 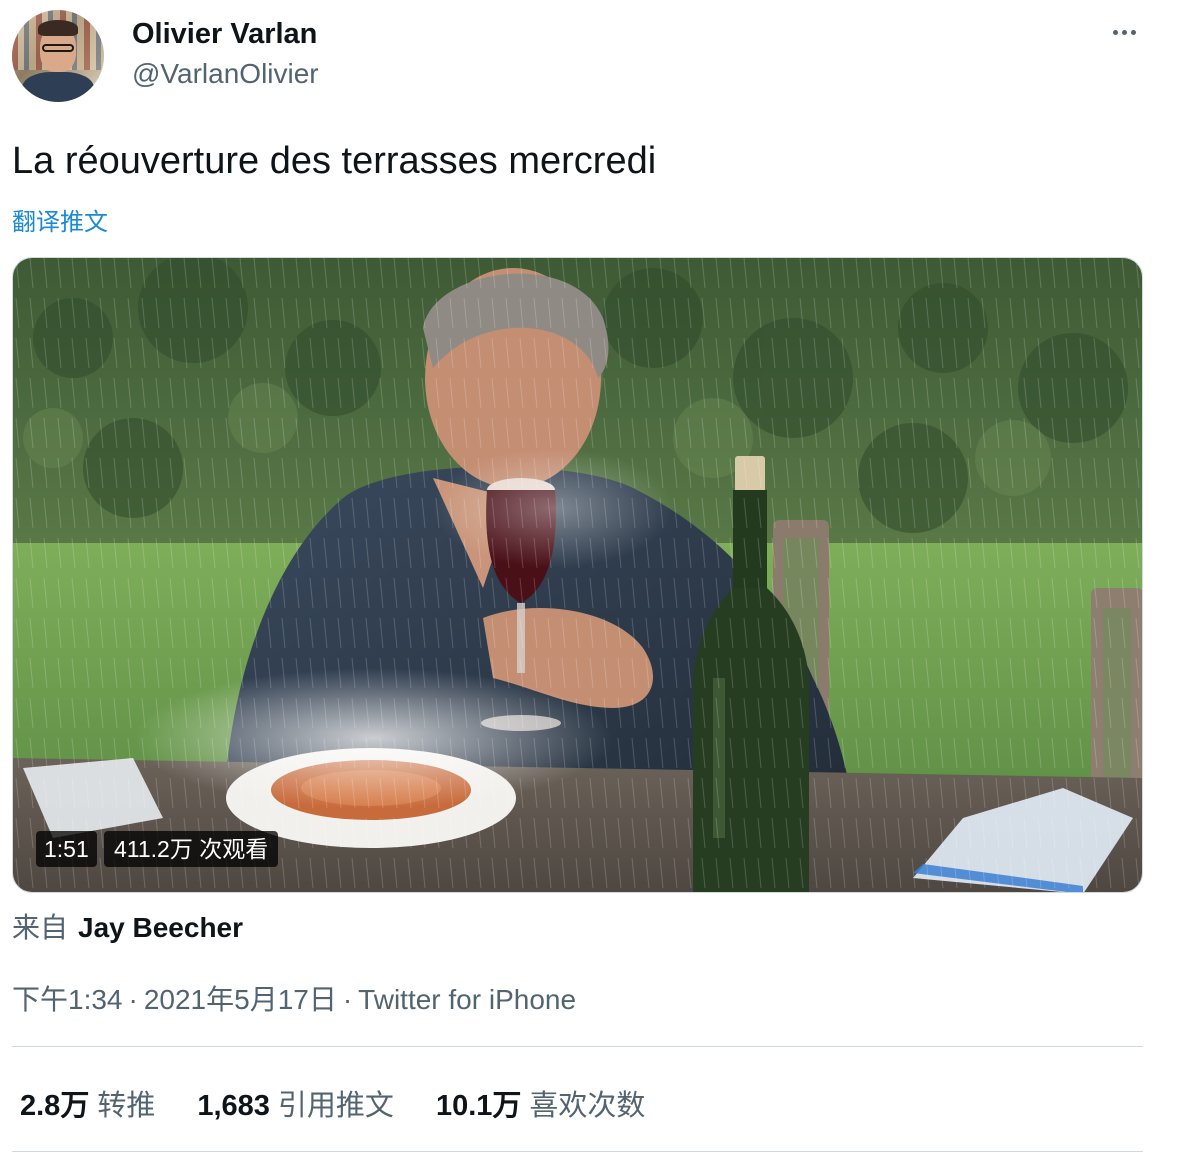 I want to click on stat-retweets: 2.8万 转推, so click(x=87, y=1103).